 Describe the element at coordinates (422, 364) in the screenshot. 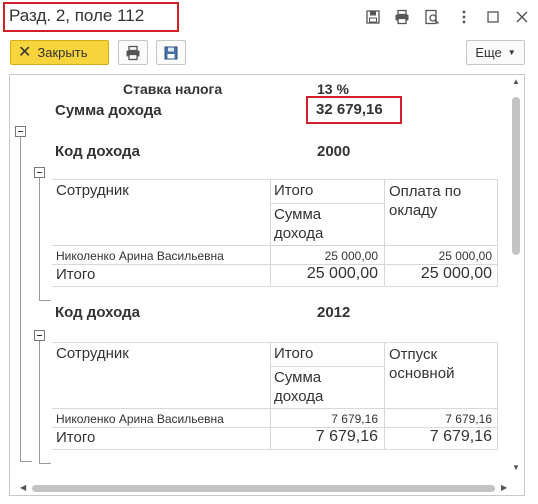

I see `column-header-detail: Отпуск основной` at that location.